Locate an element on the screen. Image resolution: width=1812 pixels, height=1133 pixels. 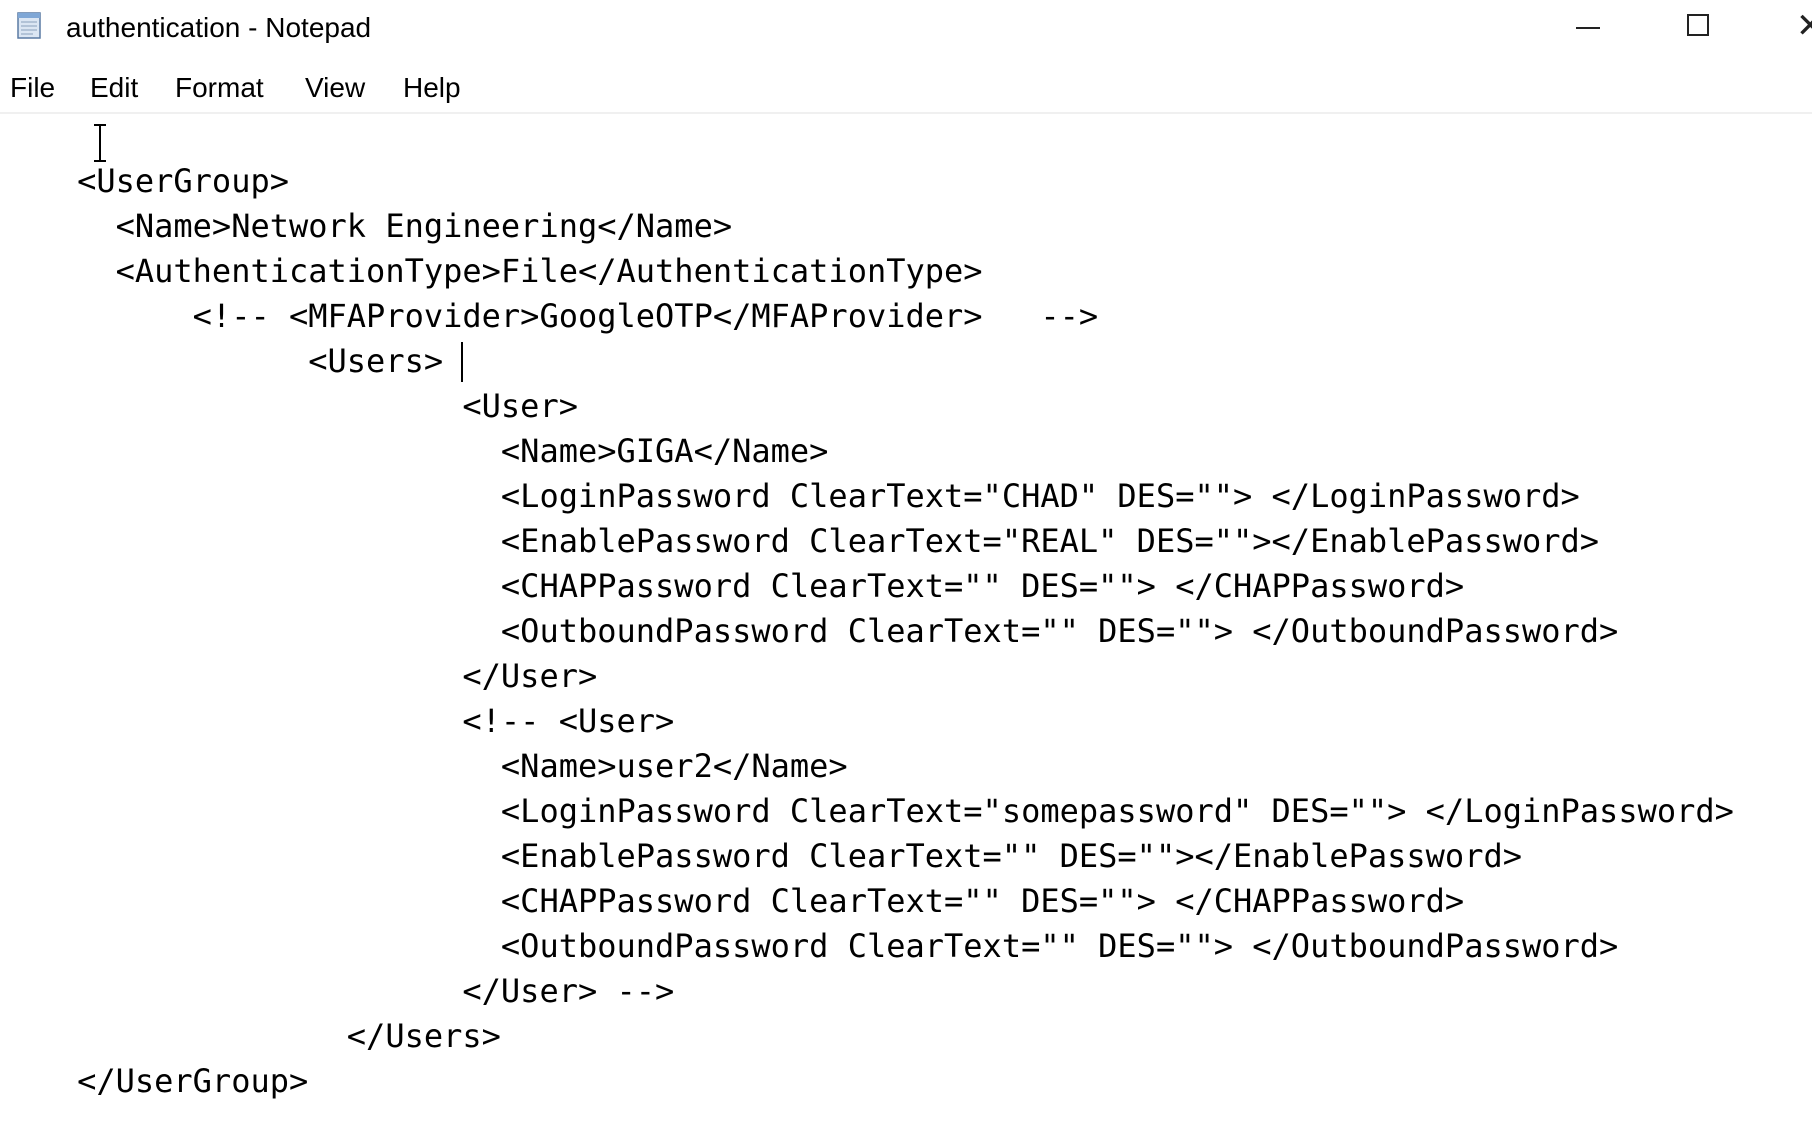
maximize-icon is located at coordinates (1700, 26).